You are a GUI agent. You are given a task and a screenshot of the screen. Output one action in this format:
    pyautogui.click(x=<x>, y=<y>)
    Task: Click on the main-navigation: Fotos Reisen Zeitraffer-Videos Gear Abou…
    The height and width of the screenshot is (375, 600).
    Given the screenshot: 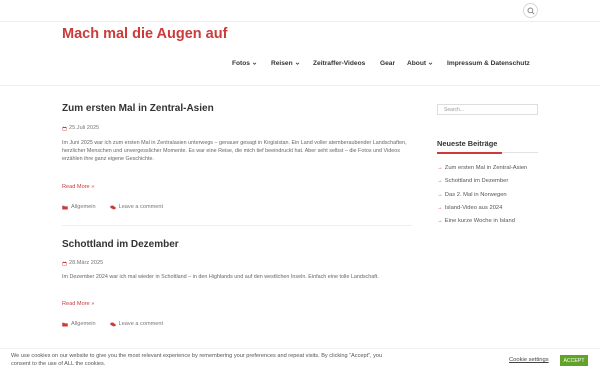 What is the action you would take?
    pyautogui.click(x=270, y=66)
    